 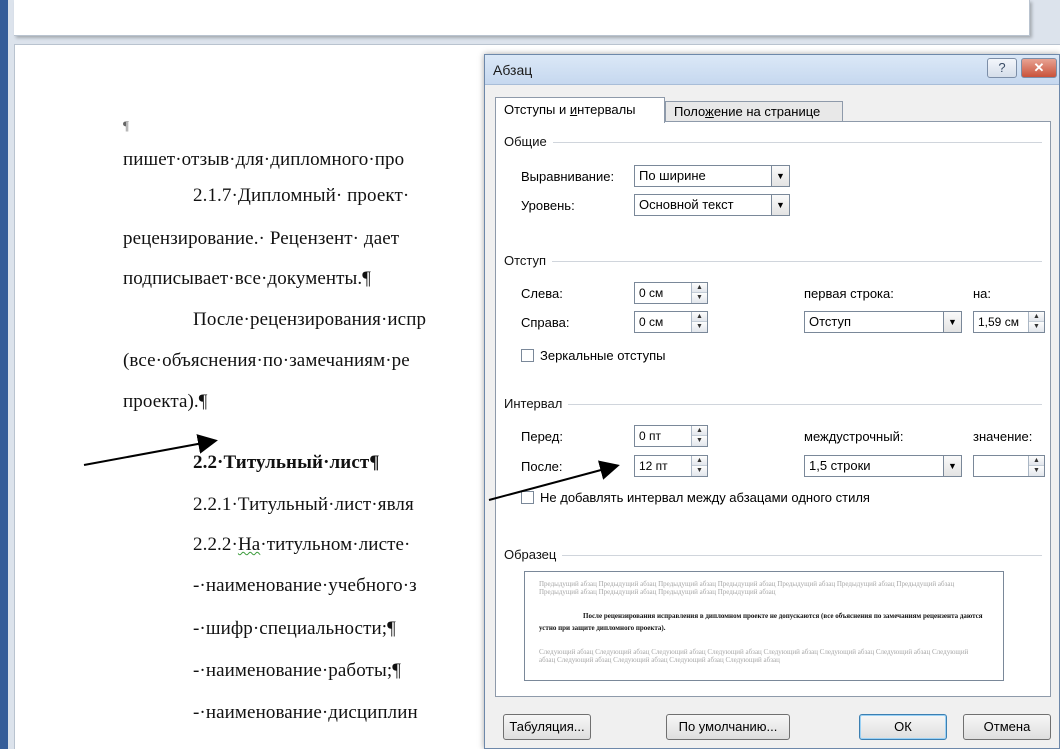 What do you see at coordinates (310, 319) in the screenshot?
I see `doc-line: После·рецензирования·испр` at bounding box center [310, 319].